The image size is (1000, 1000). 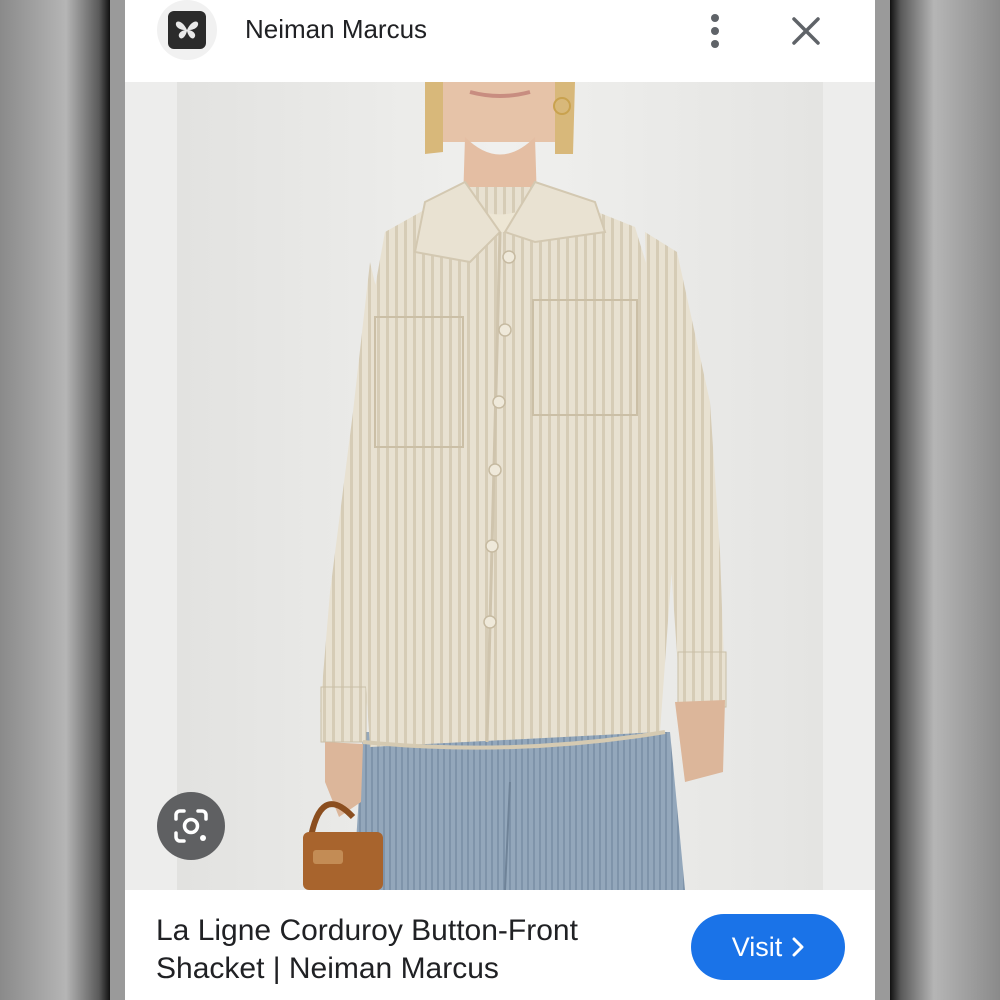 I want to click on chevron-right-icon, so click(x=798, y=947).